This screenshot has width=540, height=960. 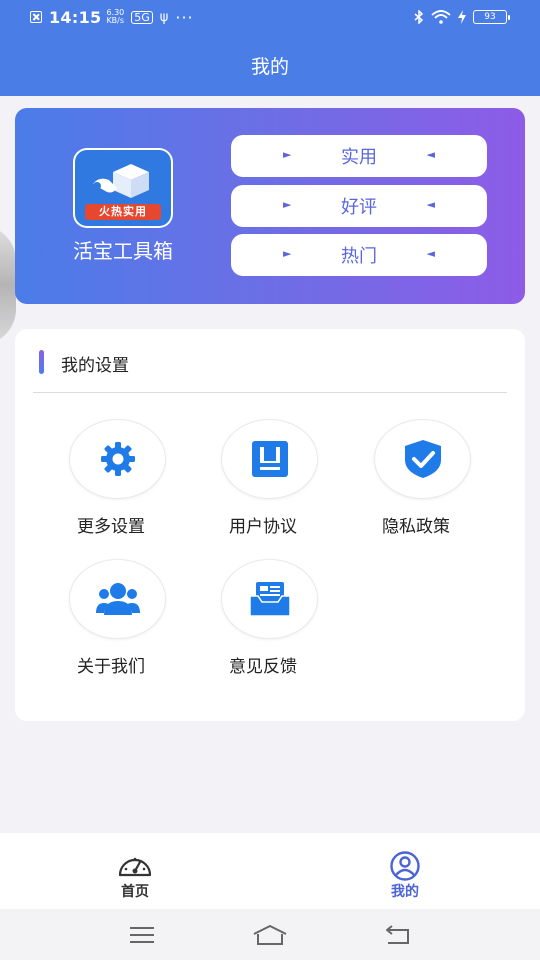 I want to click on inbox-icon, so click(x=269, y=599).